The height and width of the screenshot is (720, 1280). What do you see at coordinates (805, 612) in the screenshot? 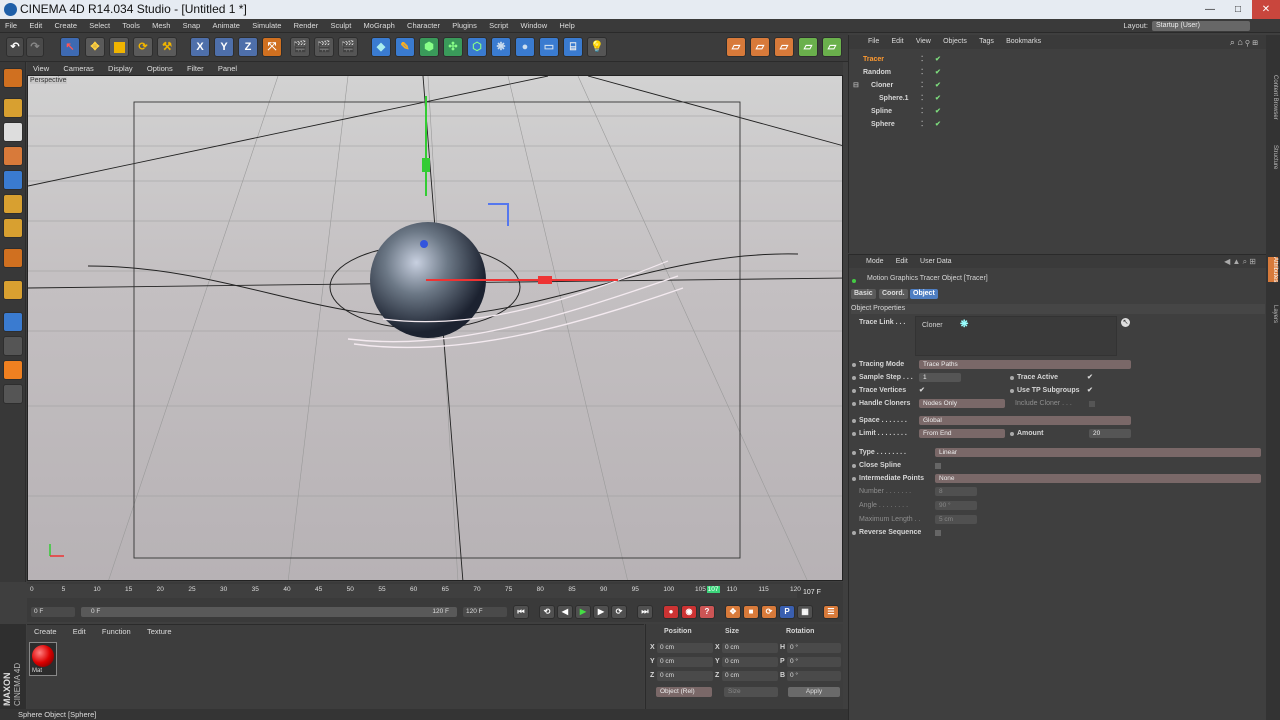
I see `key-pla-icon: ▦` at bounding box center [805, 612].